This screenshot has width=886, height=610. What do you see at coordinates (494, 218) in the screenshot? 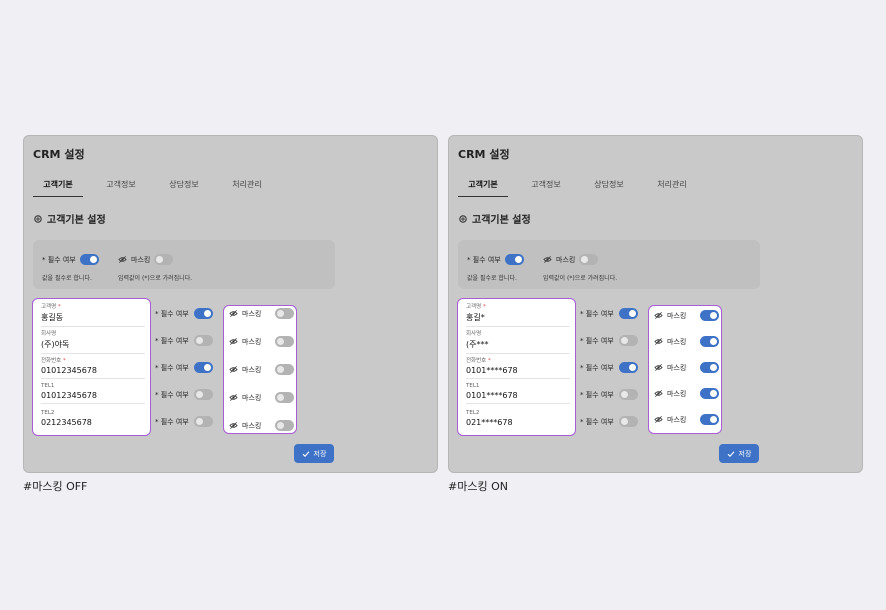
I see `section-title: 고객기본 설정` at bounding box center [494, 218].